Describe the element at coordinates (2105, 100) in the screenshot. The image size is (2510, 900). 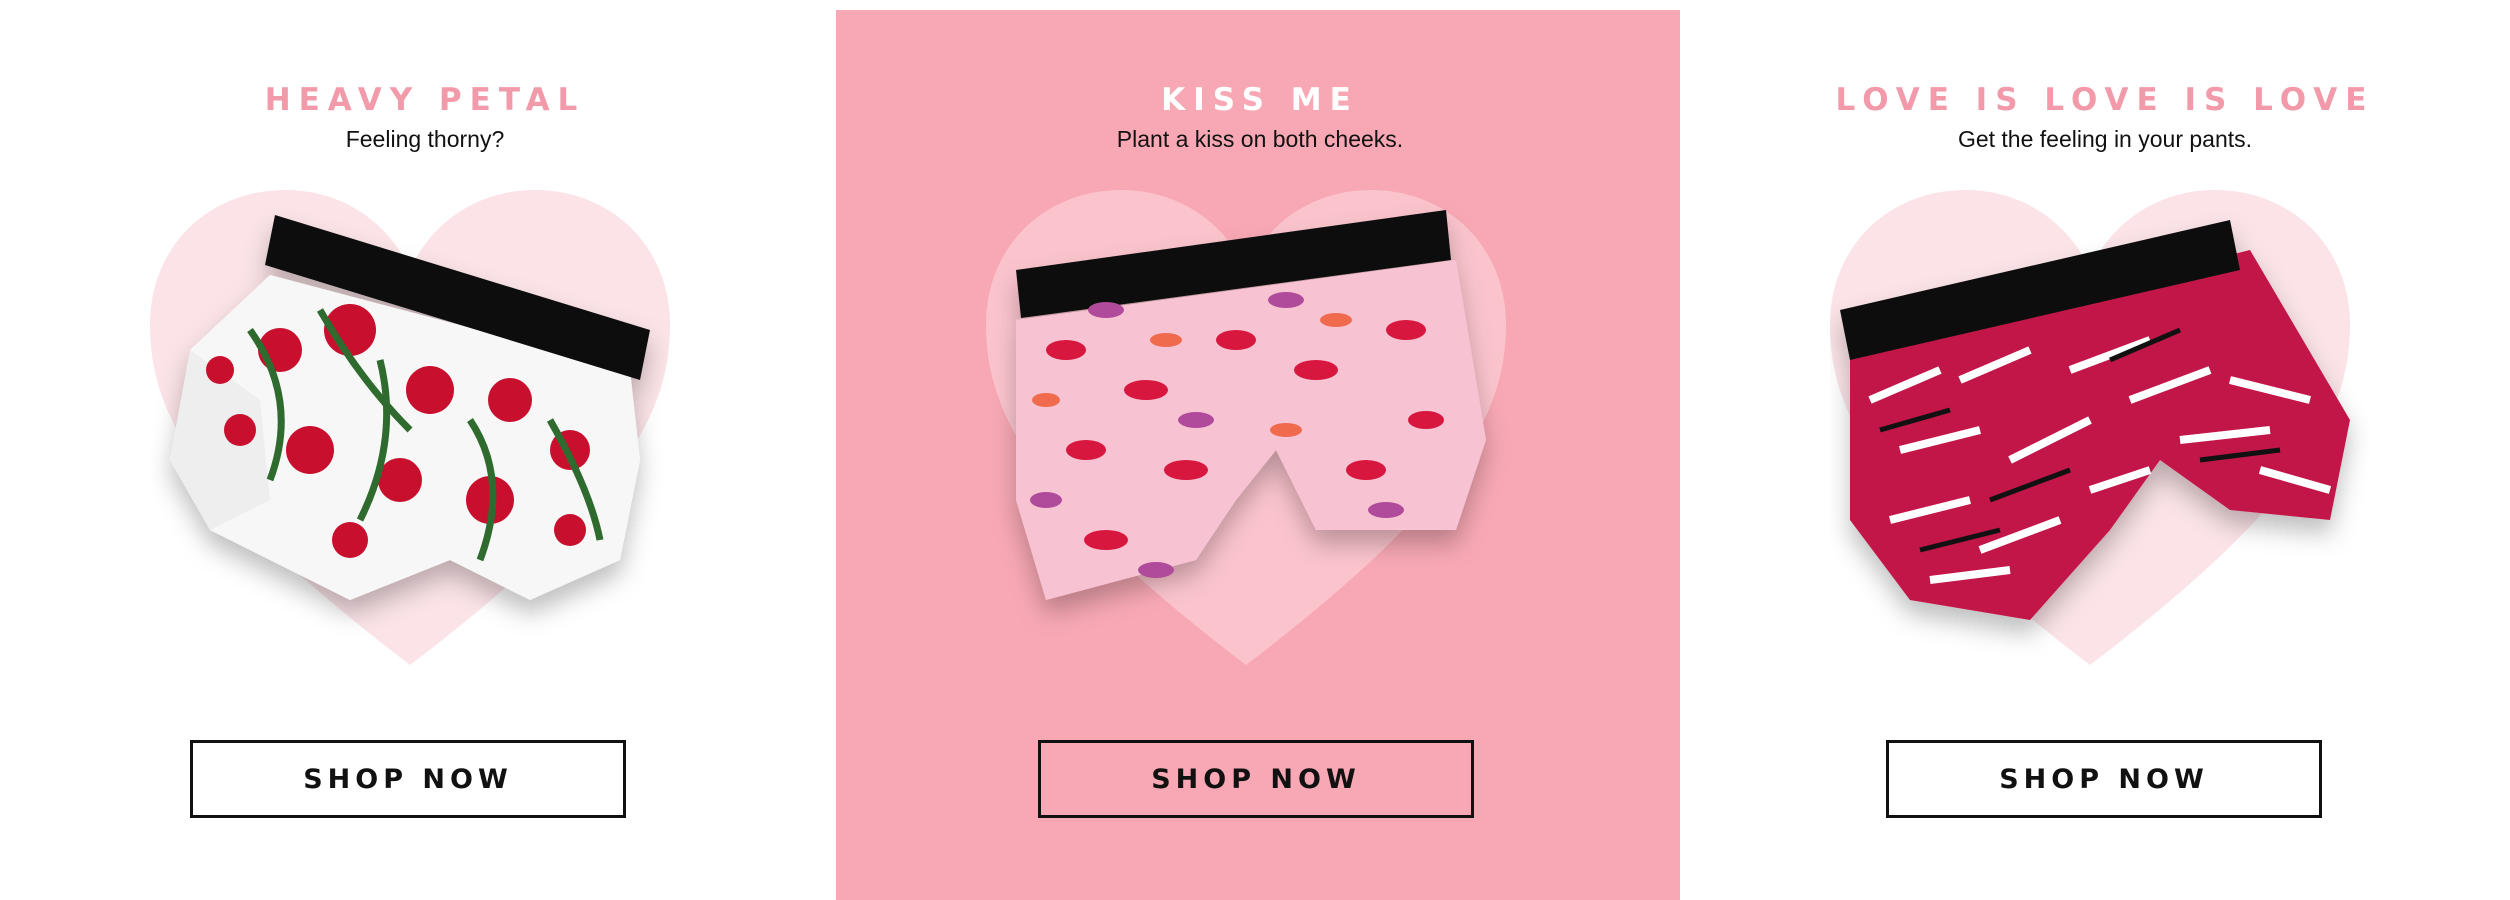
I see `card-title: LOVE IS LOVE IS LOVE` at that location.